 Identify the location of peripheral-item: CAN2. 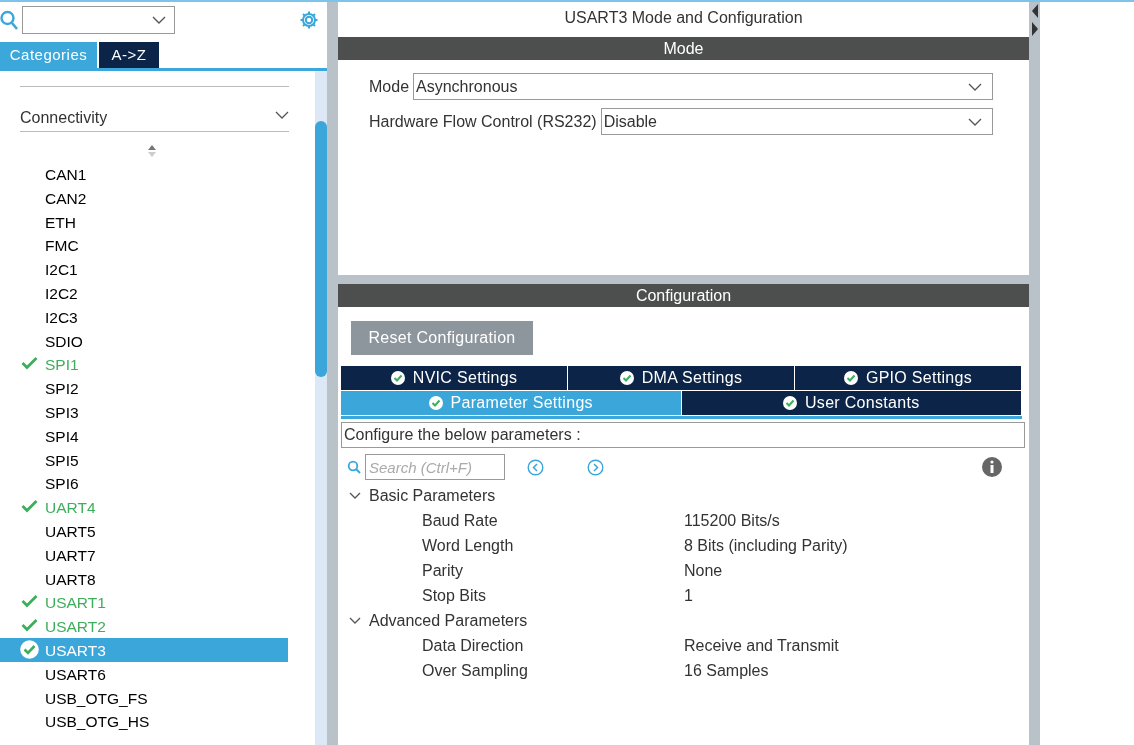
(144, 197).